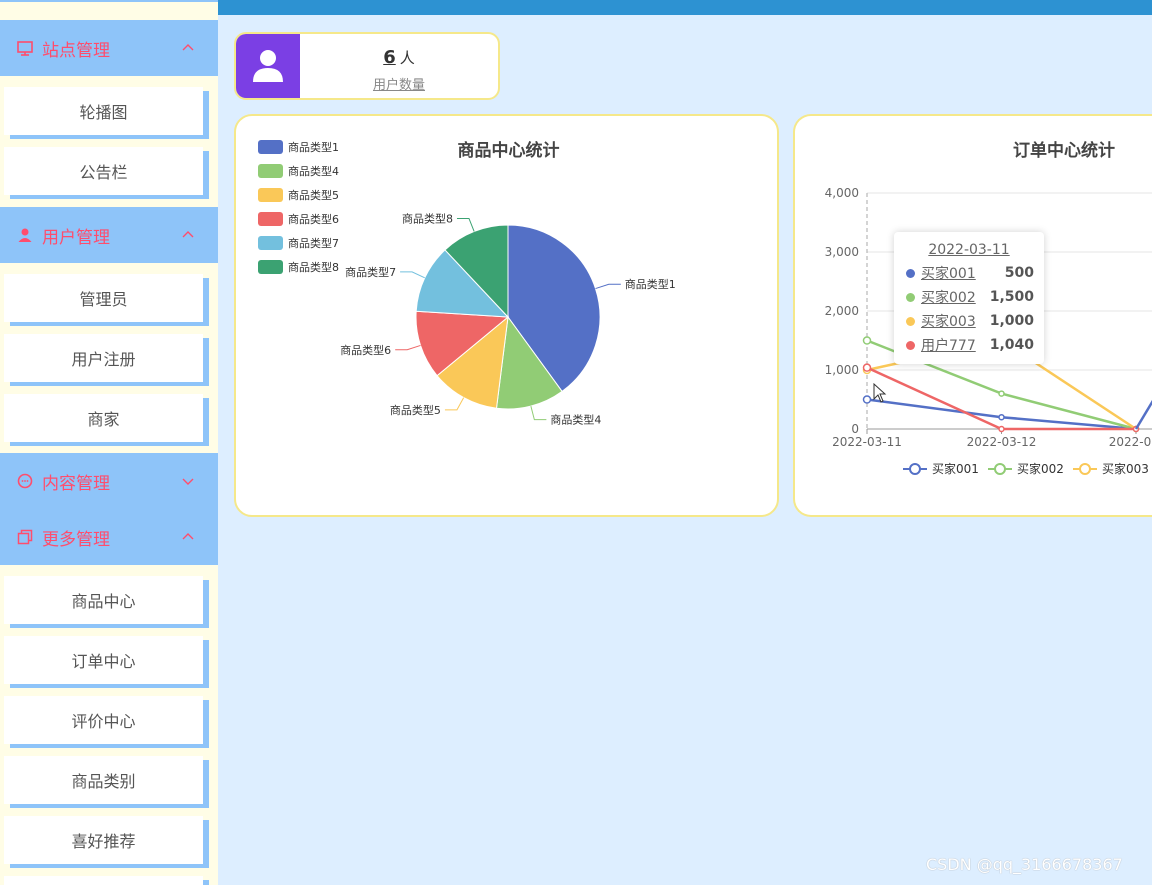 This screenshot has width=1152, height=885. I want to click on user-avatar-icon, so click(268, 66).